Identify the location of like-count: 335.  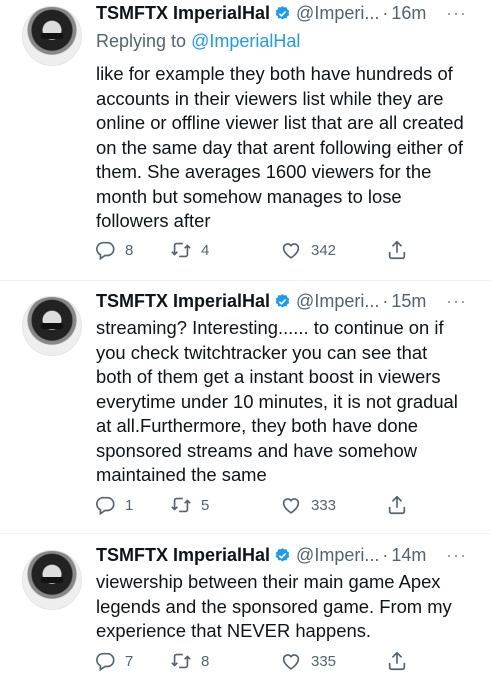
(324, 661).